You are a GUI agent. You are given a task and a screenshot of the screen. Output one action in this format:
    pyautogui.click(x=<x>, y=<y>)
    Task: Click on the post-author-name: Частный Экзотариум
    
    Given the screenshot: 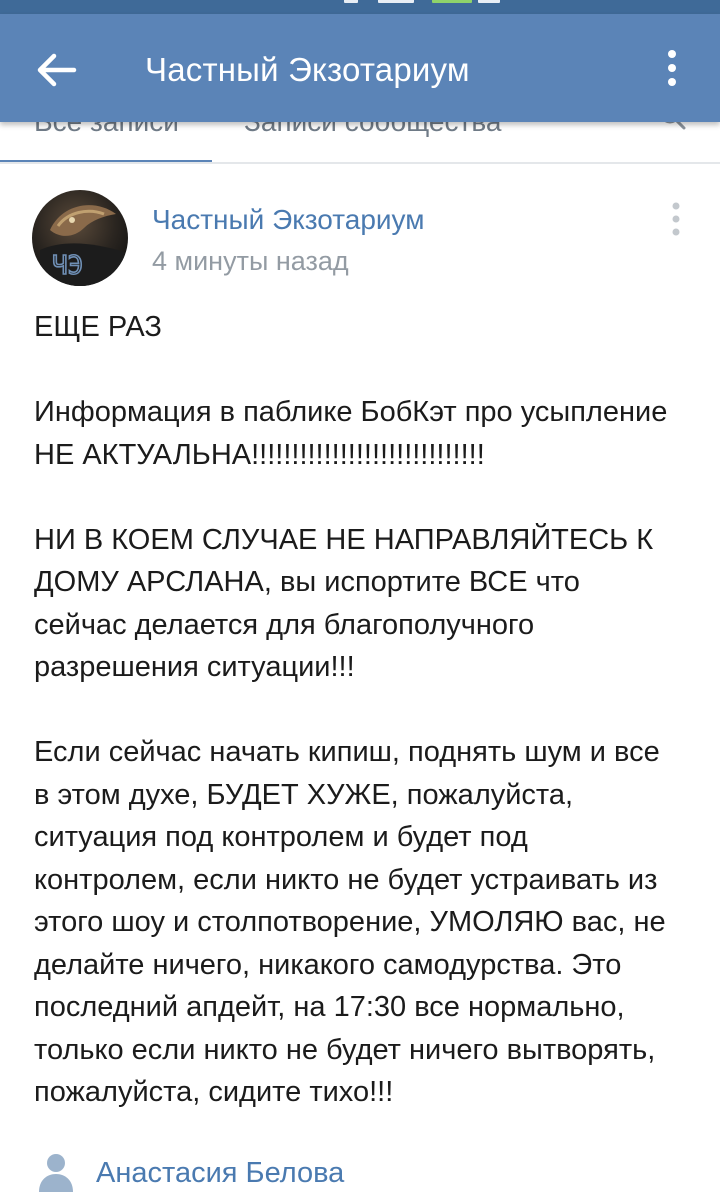 What is the action you would take?
    pyautogui.click(x=288, y=220)
    